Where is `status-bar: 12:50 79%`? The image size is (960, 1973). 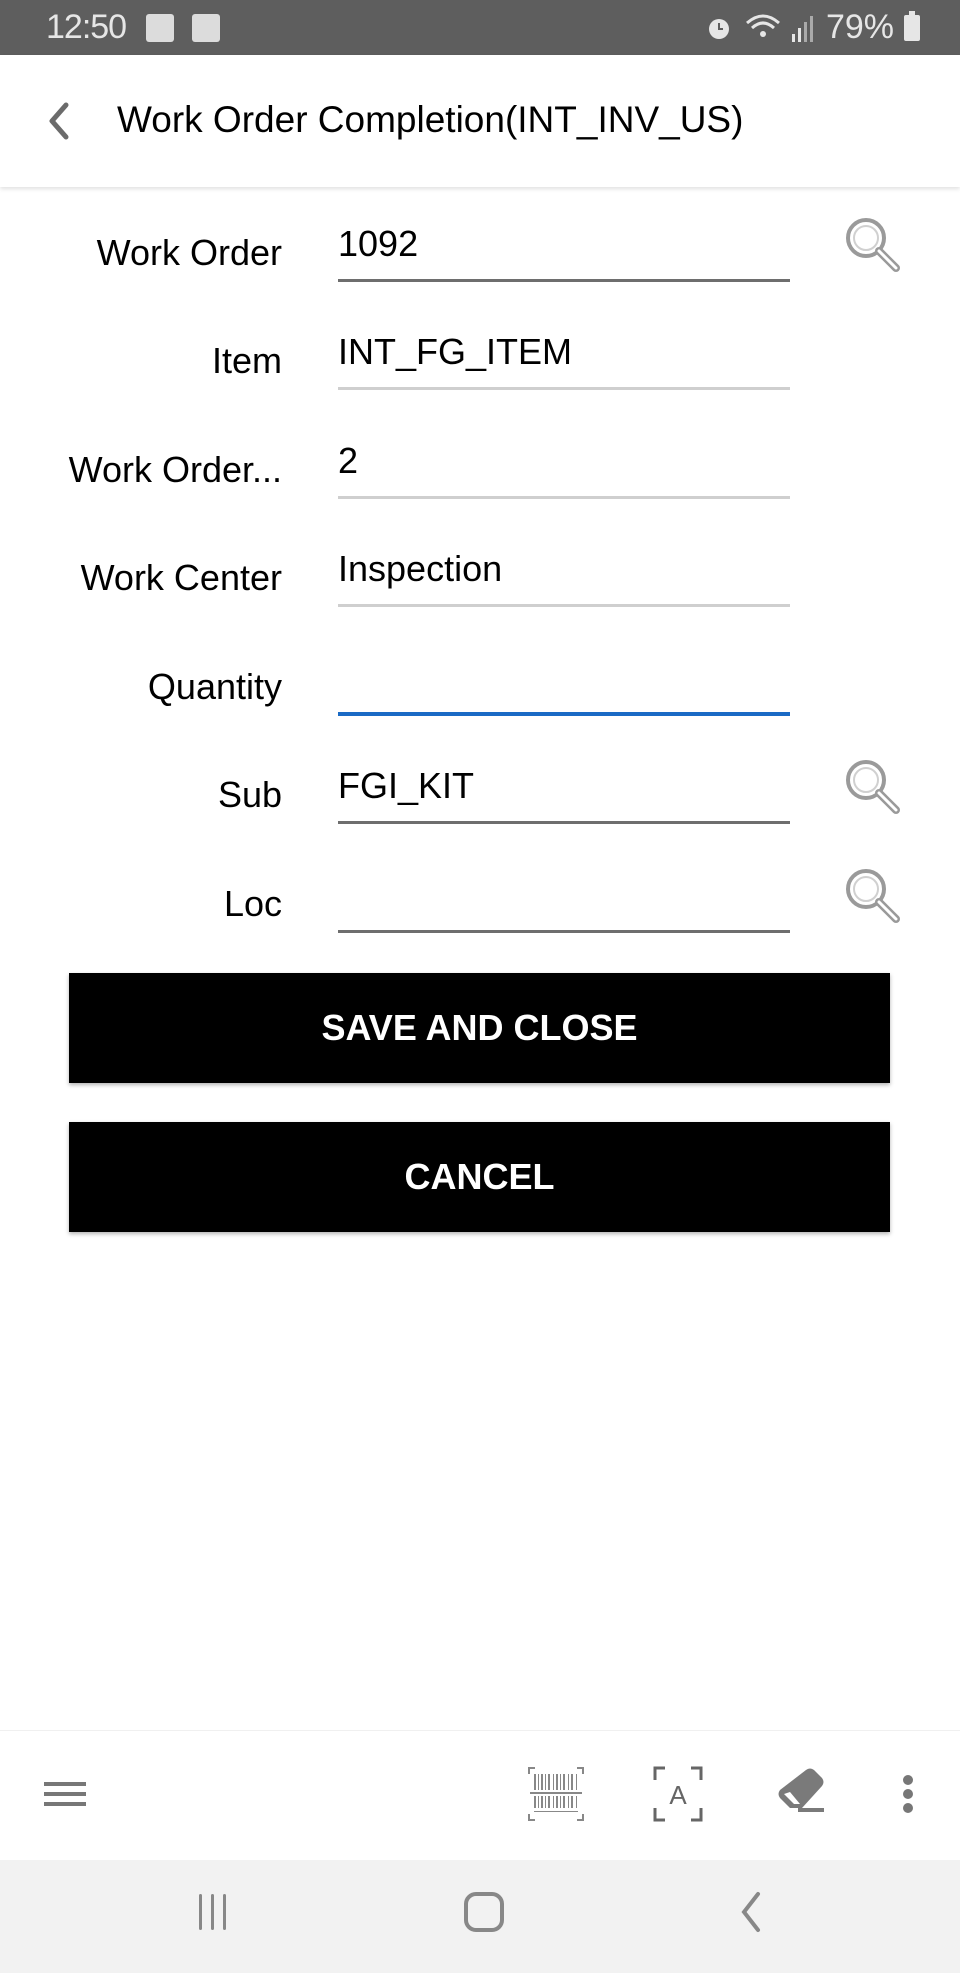 status-bar: 12:50 79% is located at coordinates (480, 27).